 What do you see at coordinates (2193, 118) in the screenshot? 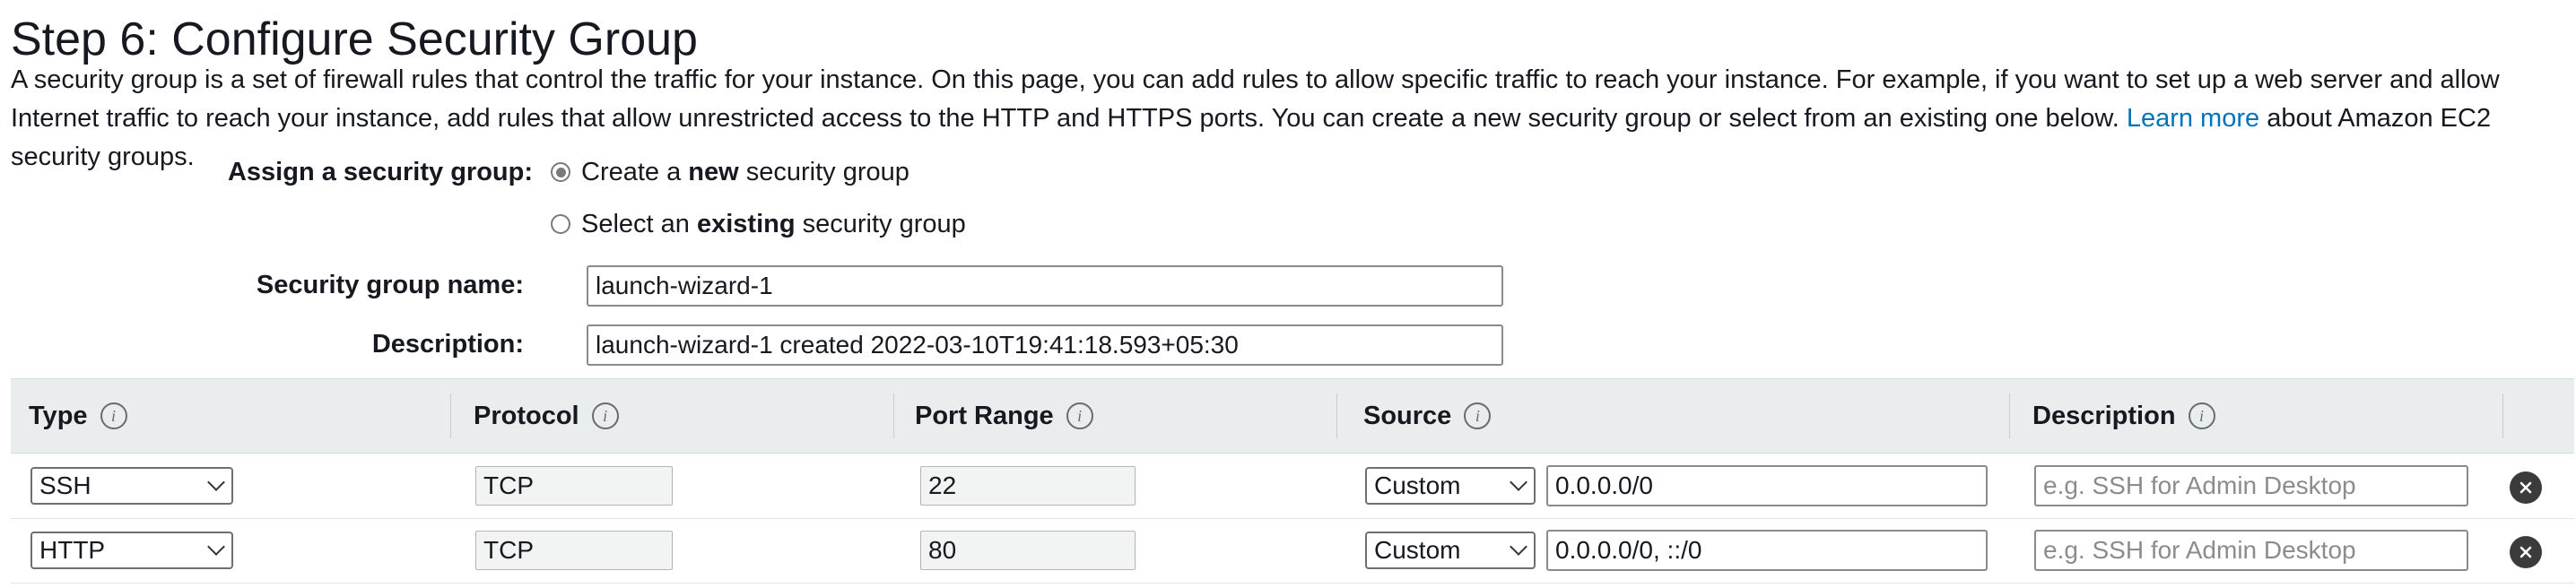
I see `learn-more-link: Learn more` at bounding box center [2193, 118].